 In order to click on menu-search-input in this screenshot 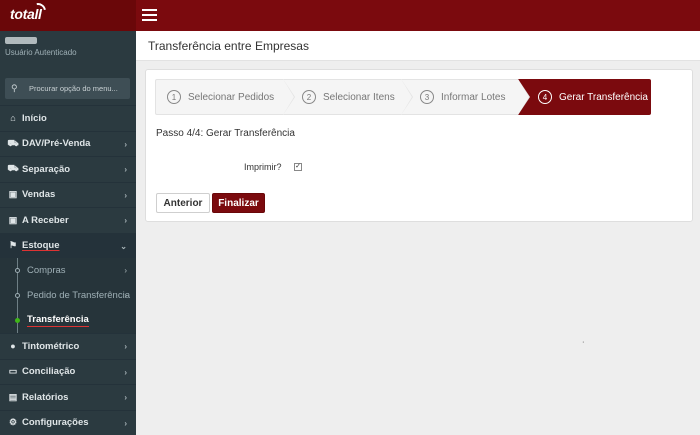, I will do `click(79, 88)`.